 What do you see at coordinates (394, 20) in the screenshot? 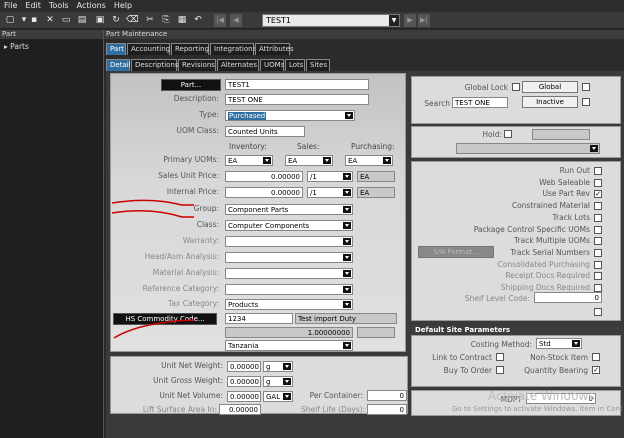
I see `chevron-down-icon: ▼` at bounding box center [394, 20].